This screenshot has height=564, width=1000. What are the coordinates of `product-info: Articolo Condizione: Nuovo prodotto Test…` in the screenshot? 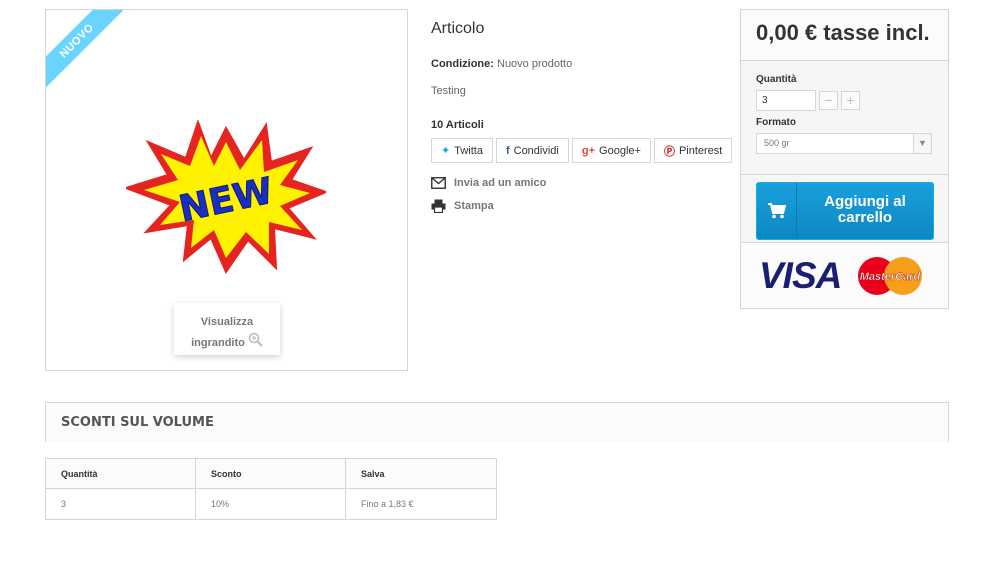 It's located at (582, 120).